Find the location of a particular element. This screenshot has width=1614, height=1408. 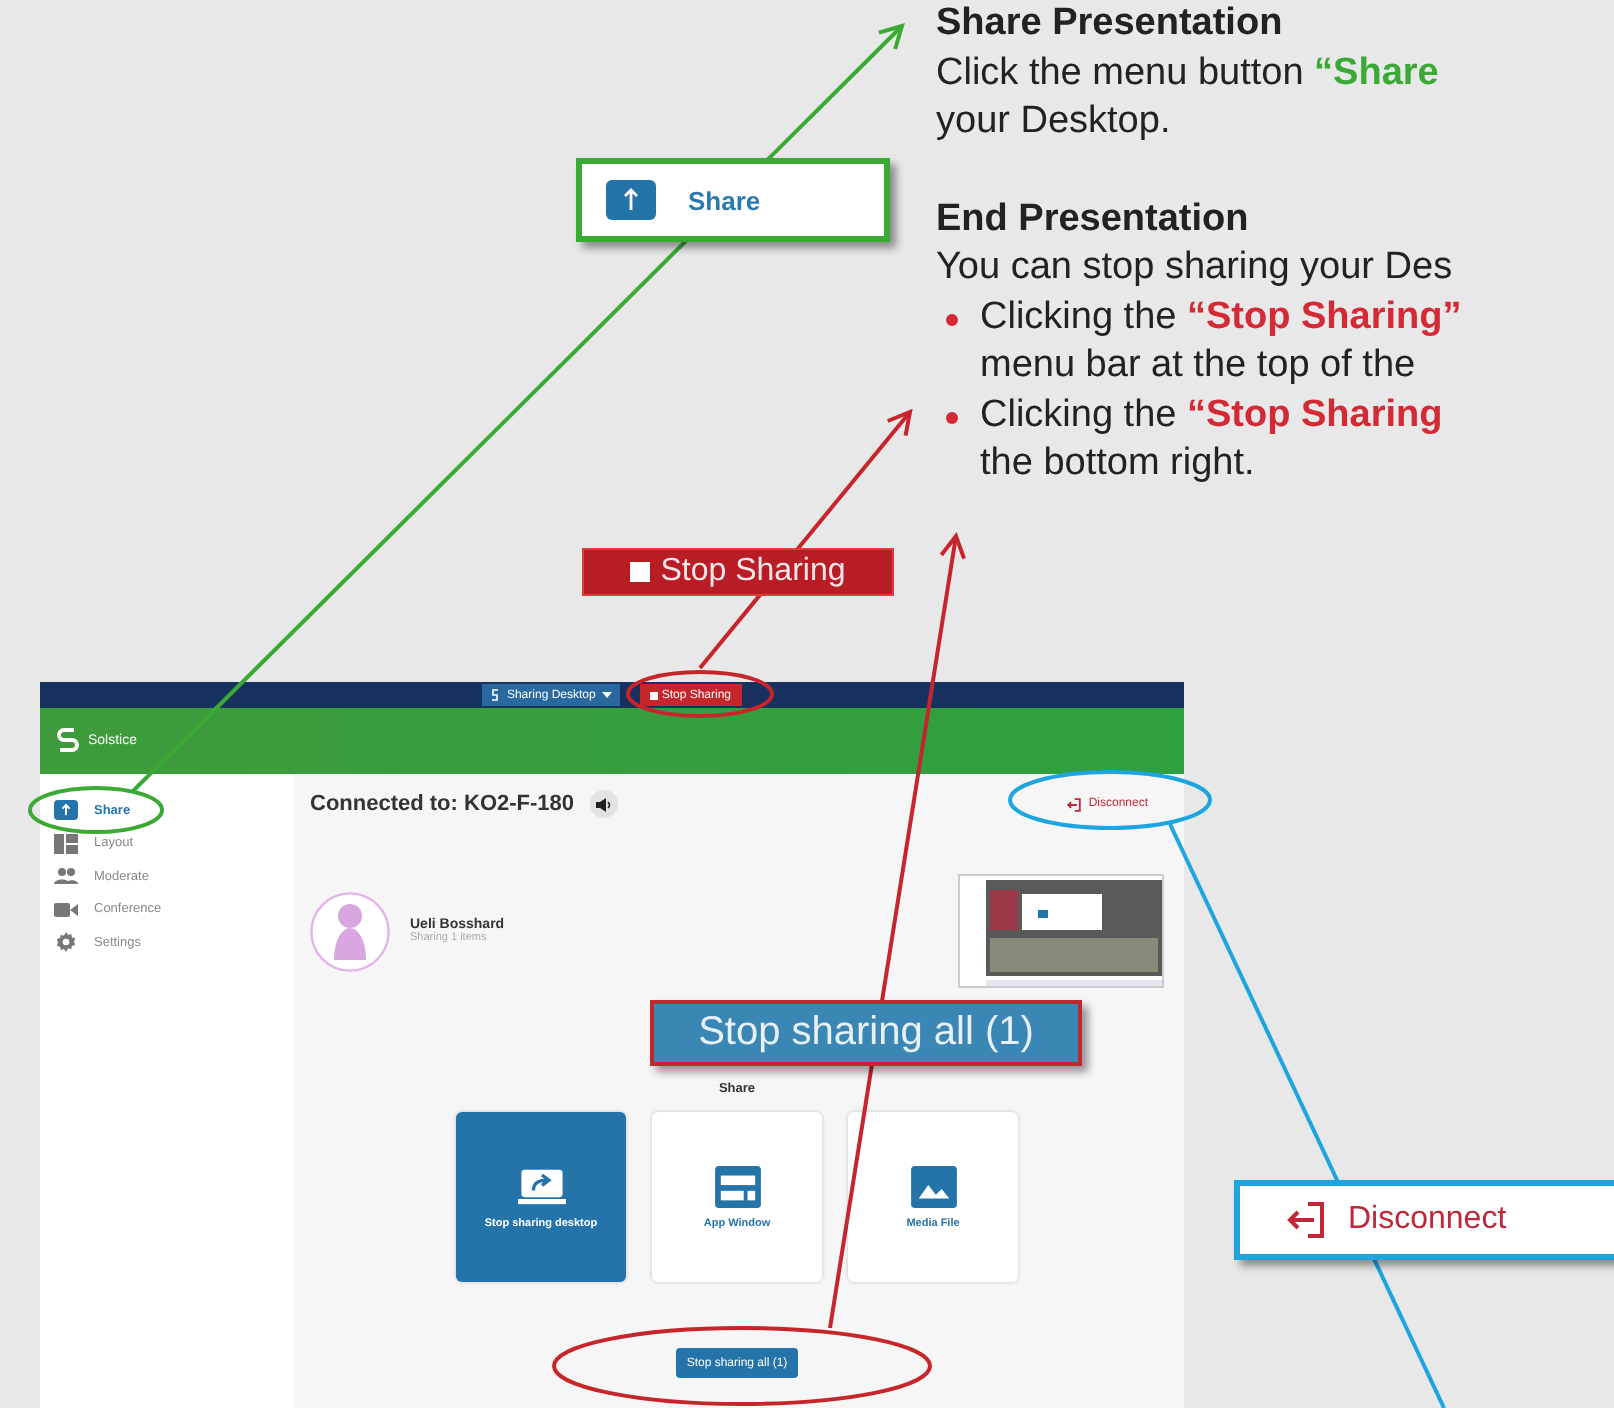

settings-icon is located at coordinates (66, 942).